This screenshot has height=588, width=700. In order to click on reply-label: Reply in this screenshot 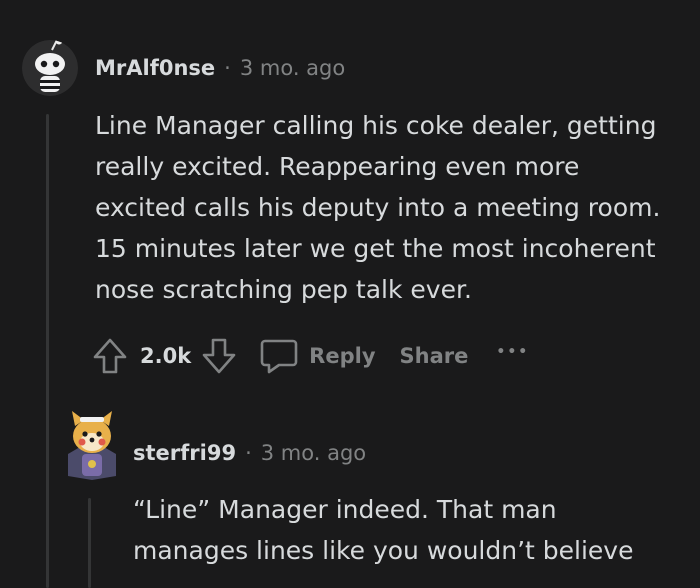, I will do `click(342, 356)`.